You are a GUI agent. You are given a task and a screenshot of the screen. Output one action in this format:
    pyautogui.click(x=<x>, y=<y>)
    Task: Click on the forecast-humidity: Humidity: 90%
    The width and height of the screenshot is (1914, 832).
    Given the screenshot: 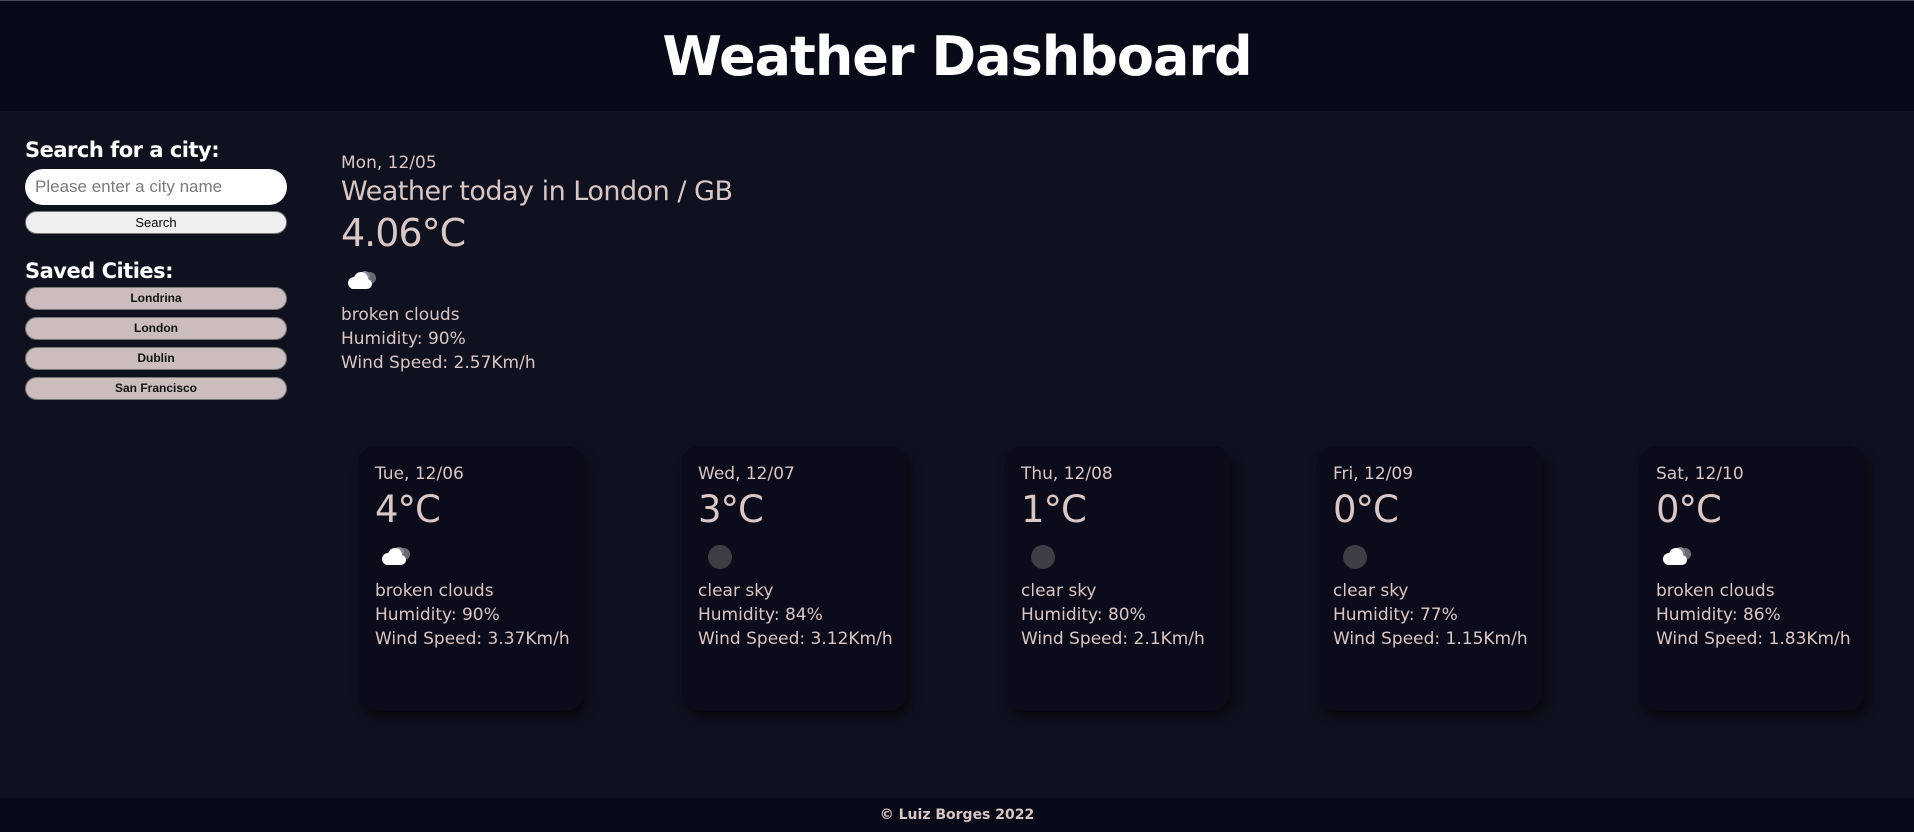 What is the action you would take?
    pyautogui.click(x=437, y=615)
    